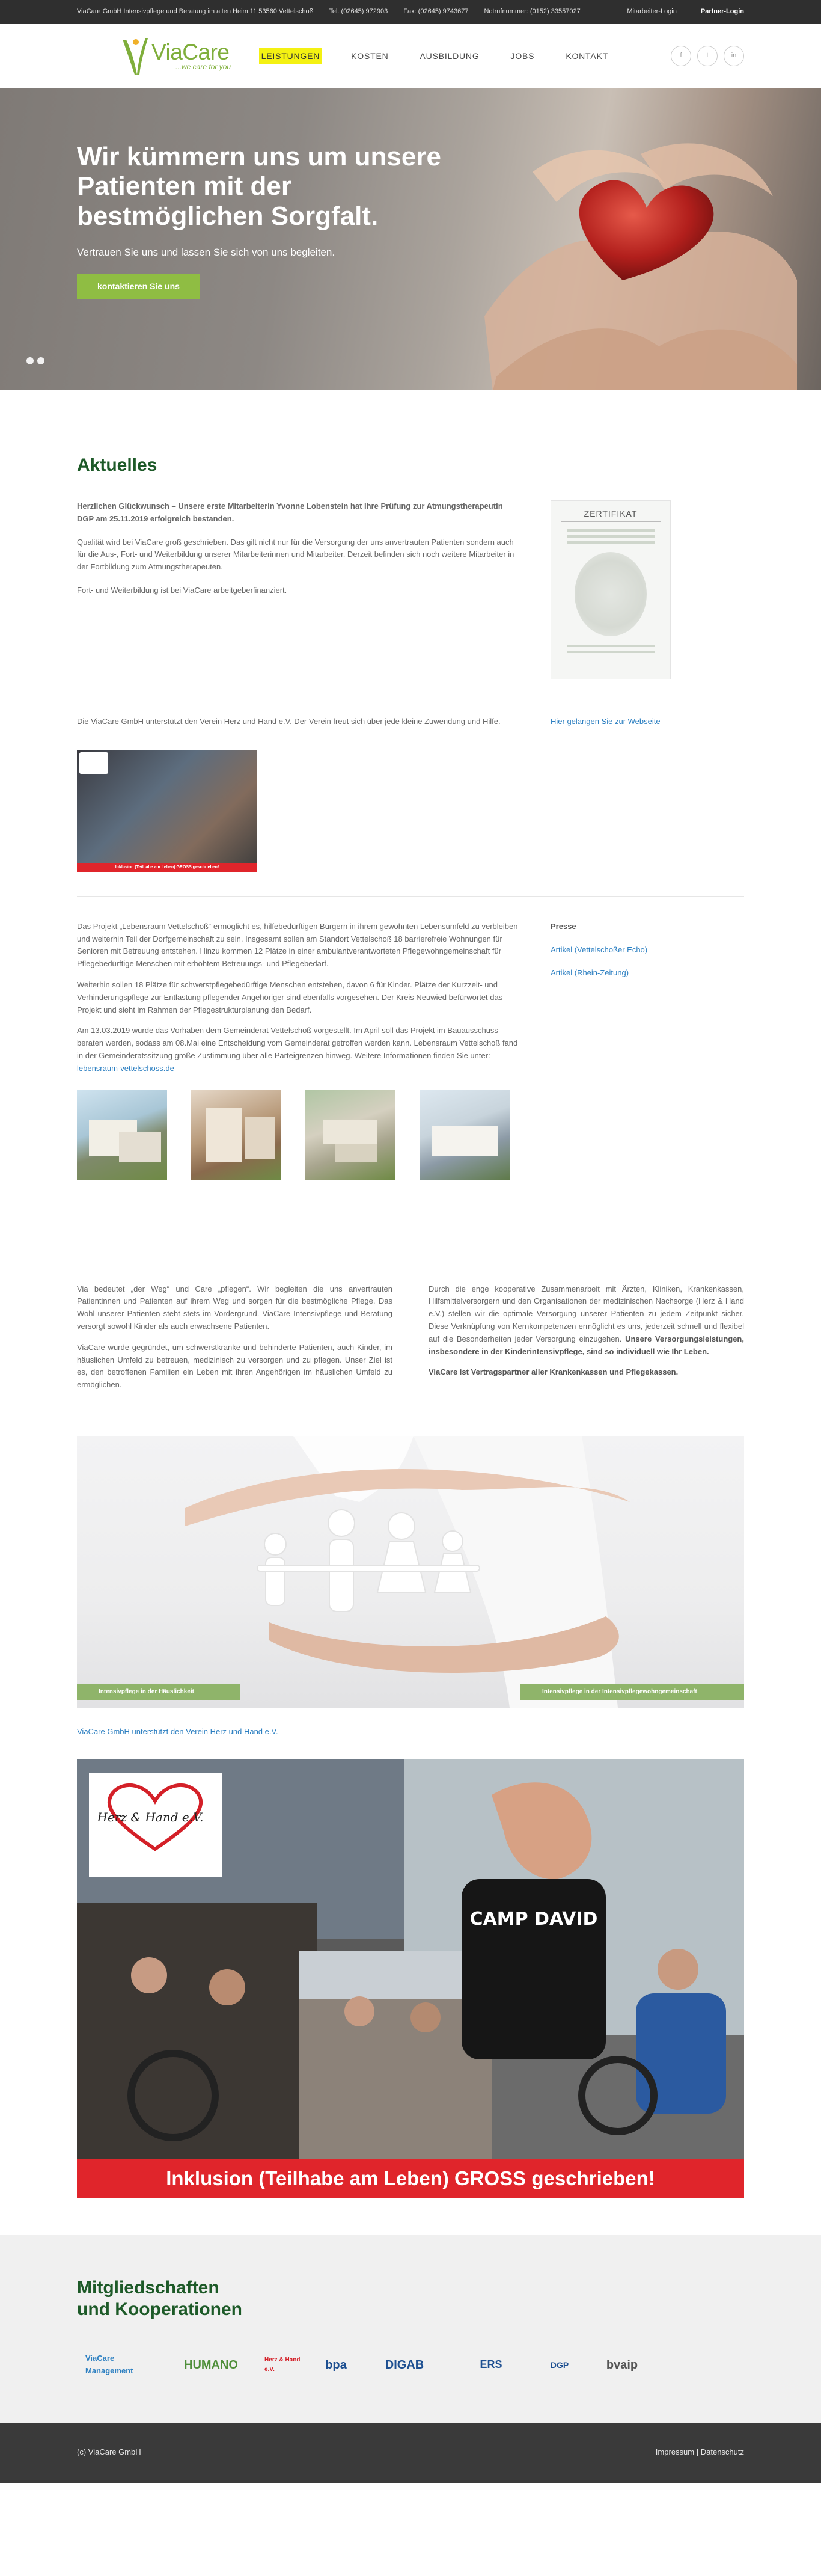  Describe the element at coordinates (410, 896) in the screenshot. I see `section-divider` at that location.